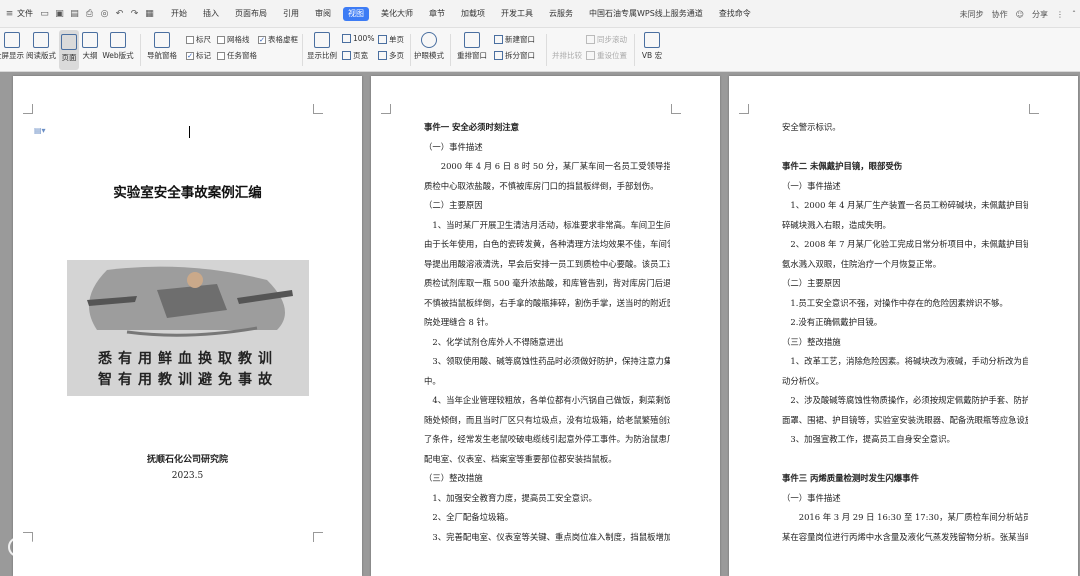 The image size is (1080, 576). What do you see at coordinates (547, 224) in the screenshot?
I see `paragraph-line: 1、当时某厂开展卫生清洁月活动，标准要求非常高。车间卫生间` at bounding box center [547, 224].